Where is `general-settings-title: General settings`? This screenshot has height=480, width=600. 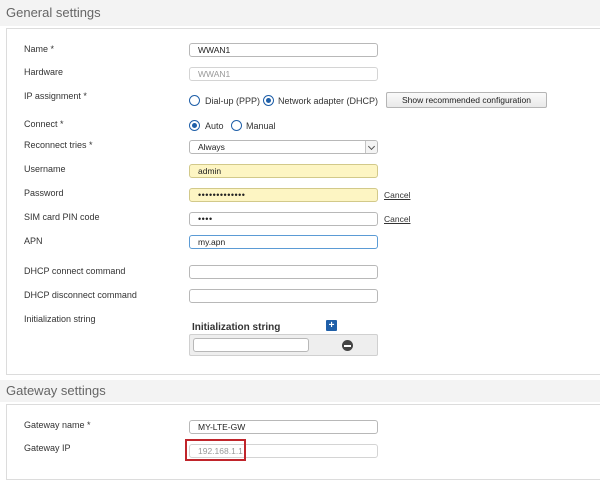 general-settings-title: General settings is located at coordinates (53, 12).